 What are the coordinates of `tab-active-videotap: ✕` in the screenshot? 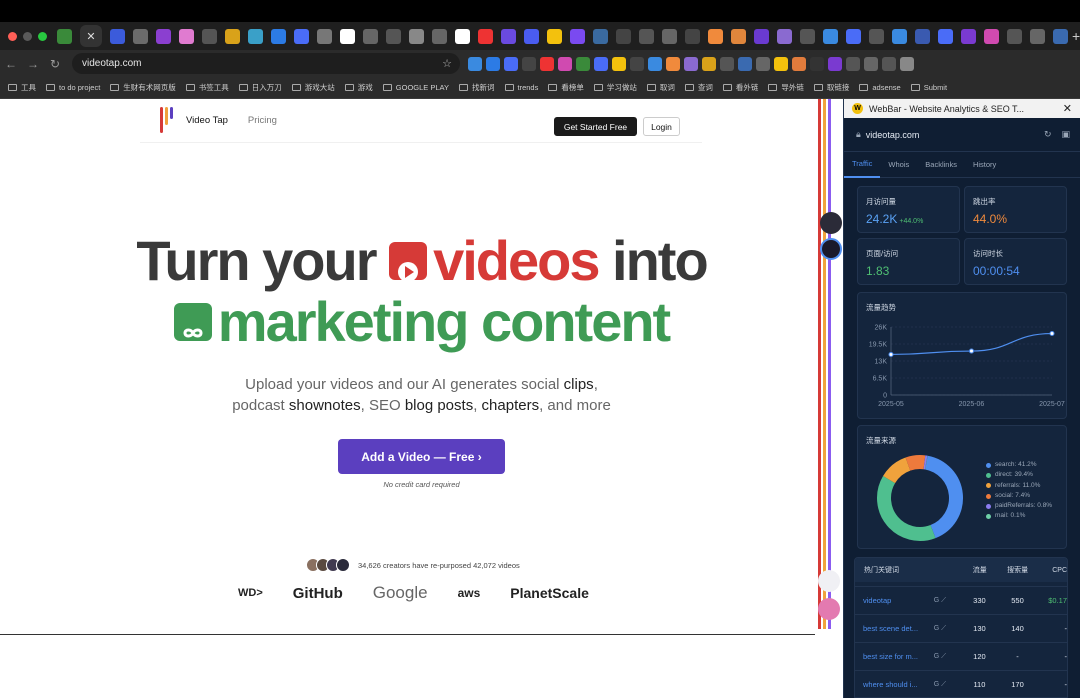 It's located at (91, 36).